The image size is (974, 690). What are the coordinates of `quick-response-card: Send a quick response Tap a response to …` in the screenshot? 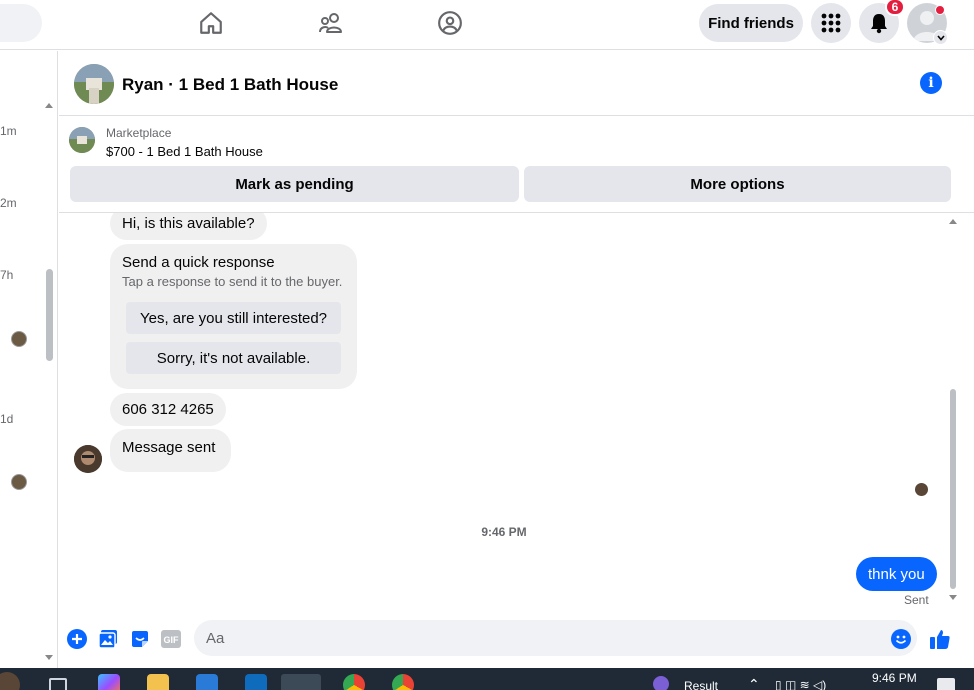 It's located at (233, 316).